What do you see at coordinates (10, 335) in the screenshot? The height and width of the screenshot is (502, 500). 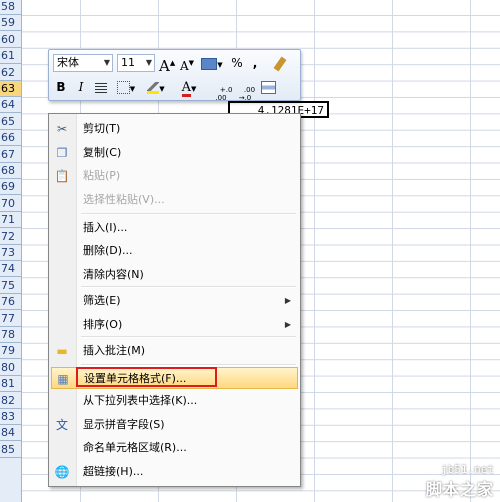 I see `row-header-78: 78` at bounding box center [10, 335].